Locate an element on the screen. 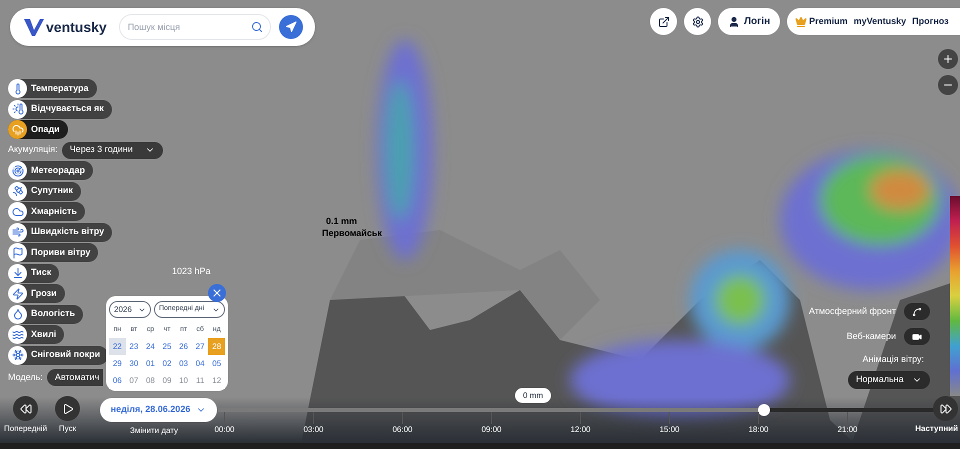 The image size is (960, 449). year-select: 2026 is located at coordinates (130, 309).